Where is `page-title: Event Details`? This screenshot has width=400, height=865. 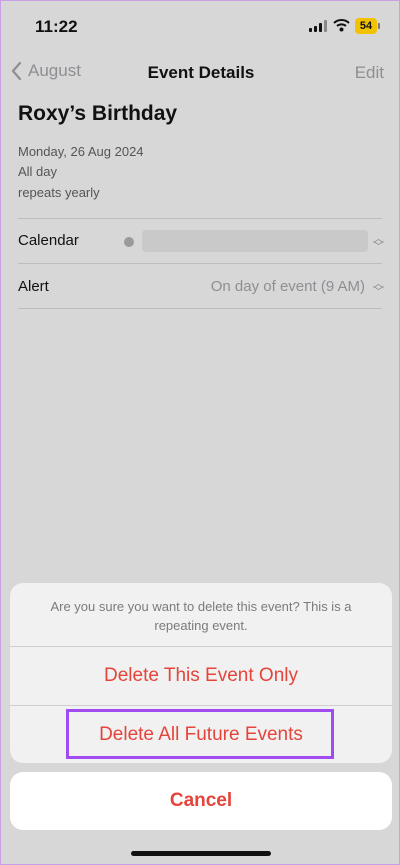 page-title: Event Details is located at coordinates (201, 72).